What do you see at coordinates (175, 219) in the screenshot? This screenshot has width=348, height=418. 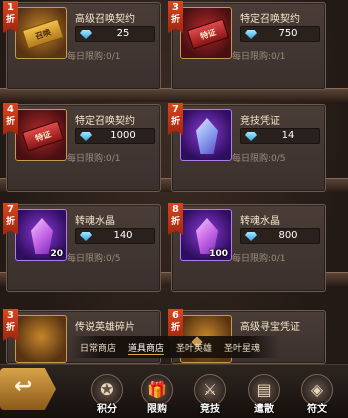 I see `discount-badge: 8折` at bounding box center [175, 219].